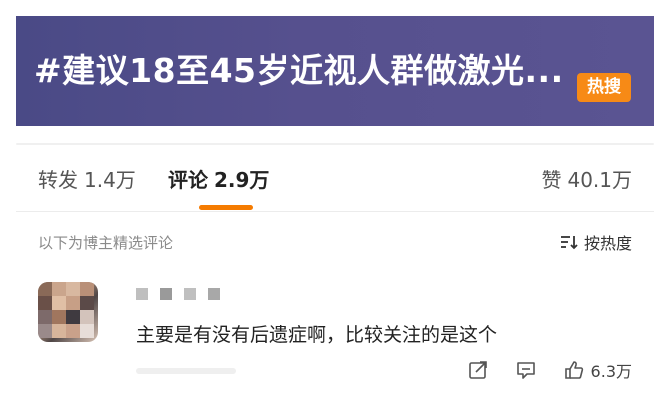  I want to click on tab-likes-label: 赞, so click(551, 180).